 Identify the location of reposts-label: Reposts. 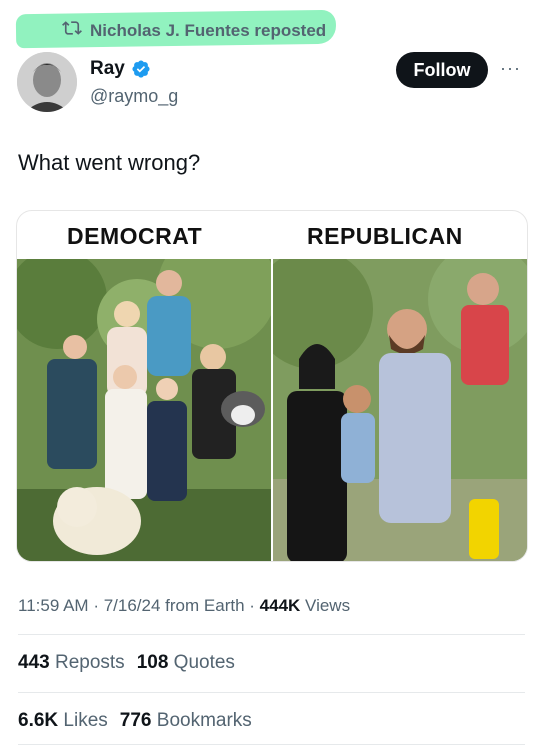
(89, 662).